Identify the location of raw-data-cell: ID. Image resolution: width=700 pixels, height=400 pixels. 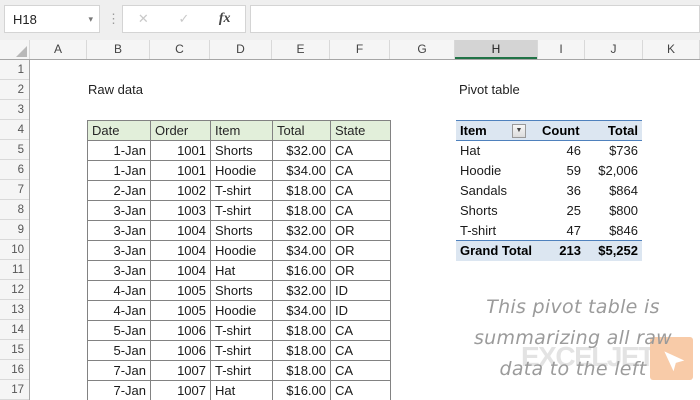
(360, 310).